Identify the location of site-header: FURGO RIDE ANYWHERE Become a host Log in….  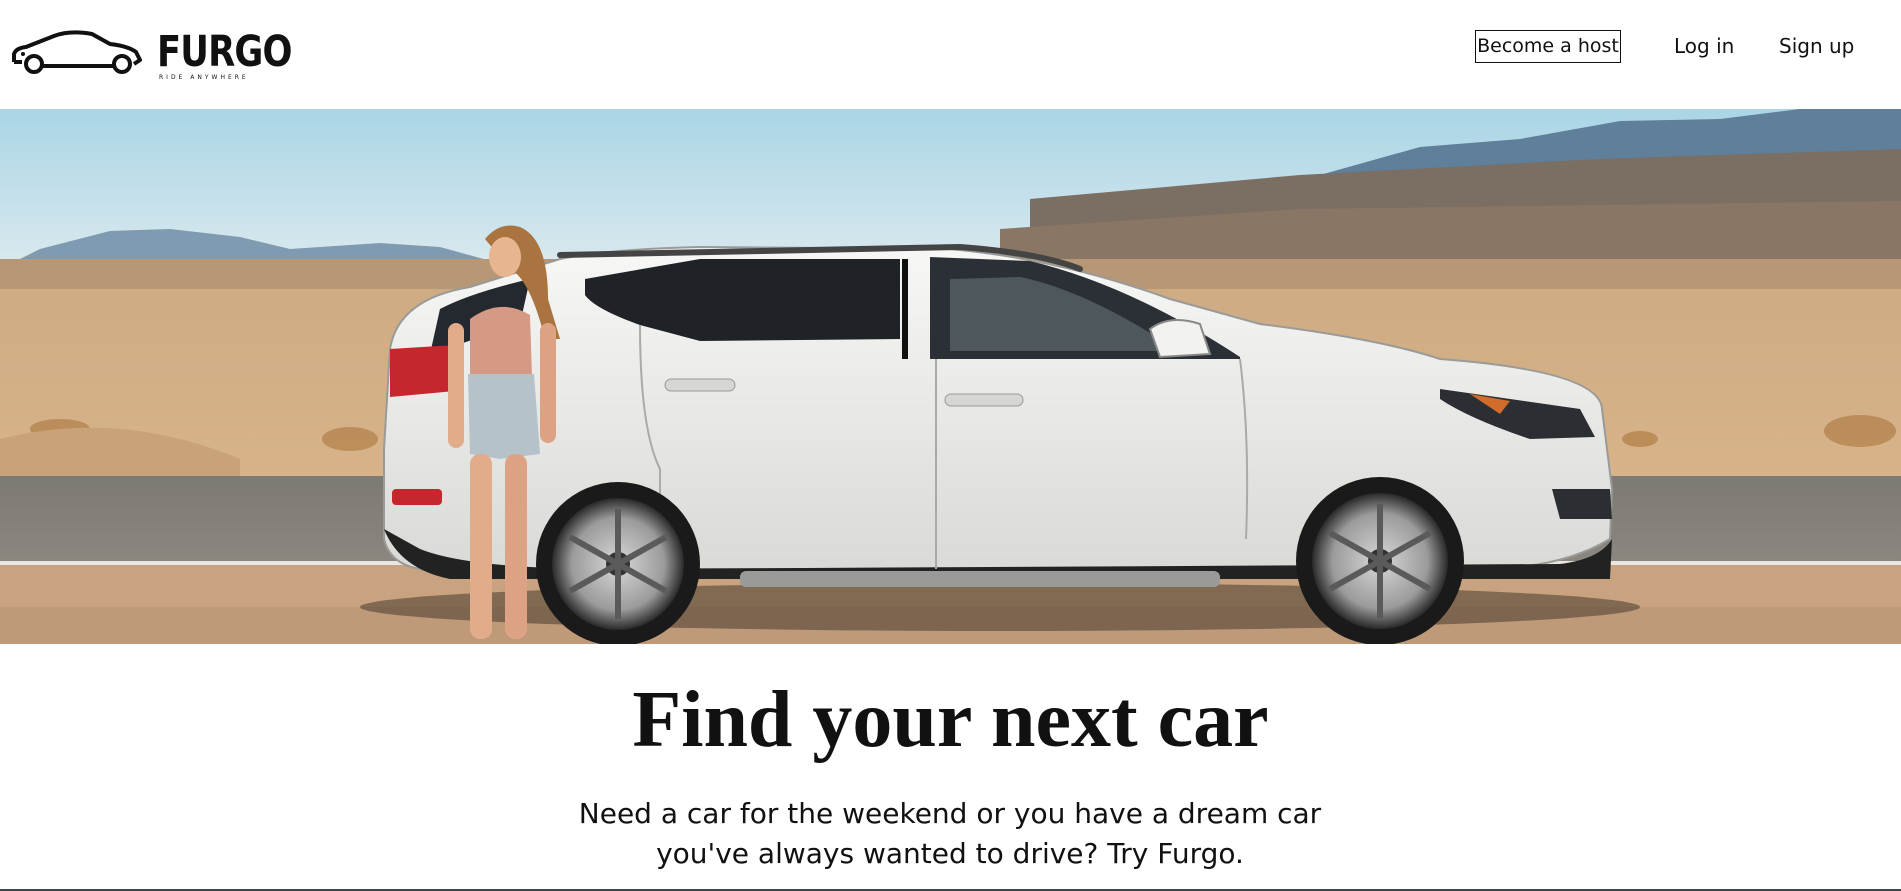
(950, 54).